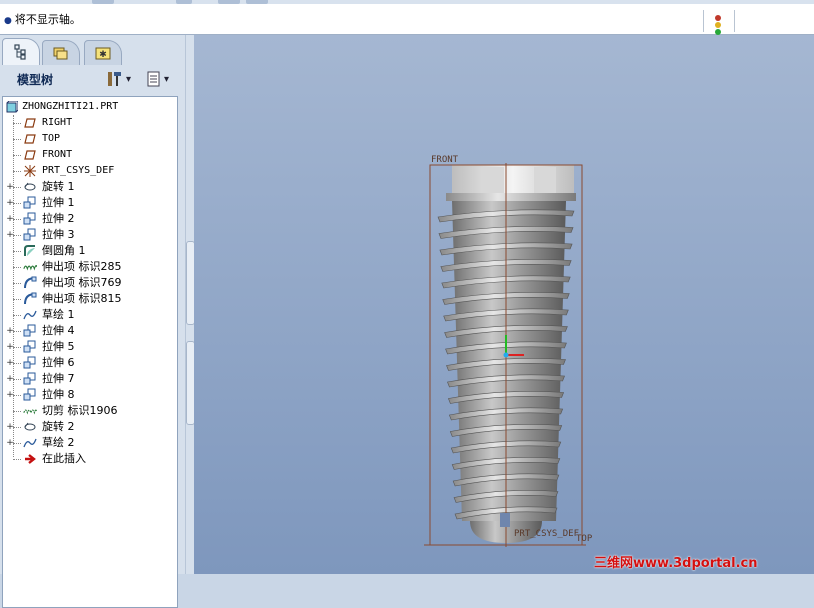 Image resolution: width=814 pixels, height=608 pixels. I want to click on tree-item: 伸出项 标识815, so click(89, 299).